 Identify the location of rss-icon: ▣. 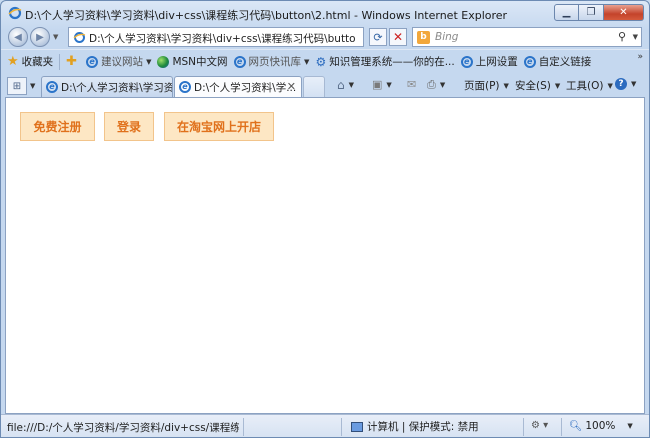
(377, 84).